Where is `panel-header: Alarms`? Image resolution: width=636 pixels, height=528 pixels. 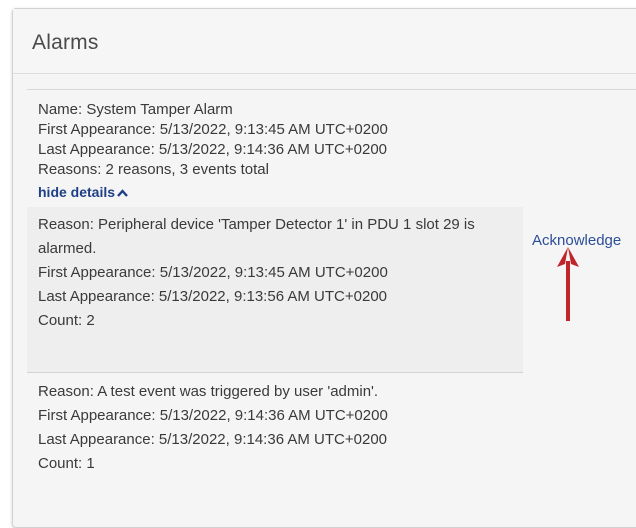
panel-header: Alarms is located at coordinates (324, 41).